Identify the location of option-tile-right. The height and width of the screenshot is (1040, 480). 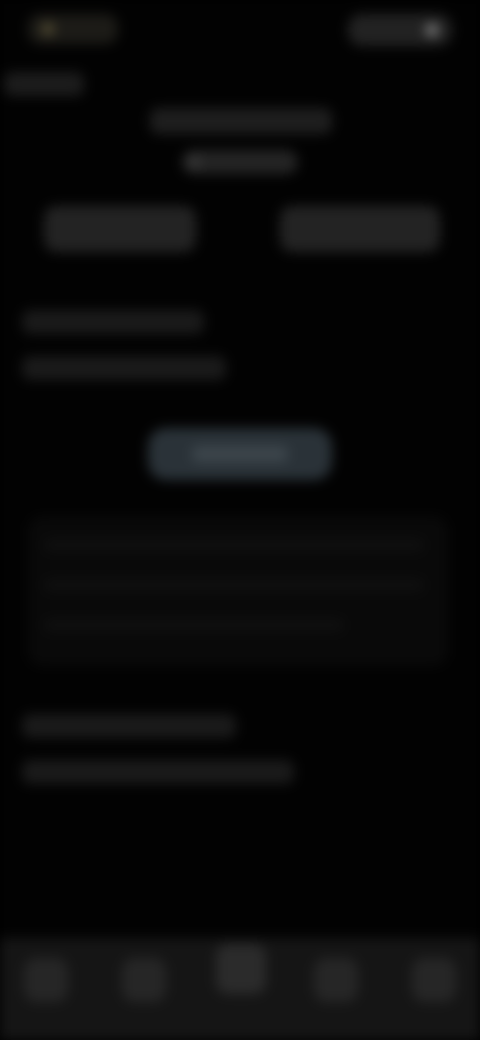
(360, 229).